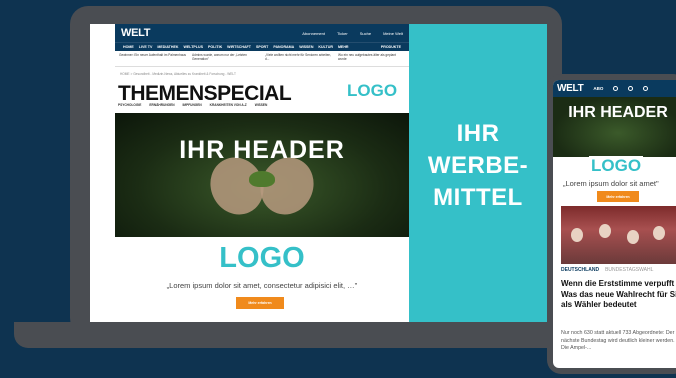 Image resolution: width=676 pixels, height=378 pixels. I want to click on laptop-base, so click(309, 335).